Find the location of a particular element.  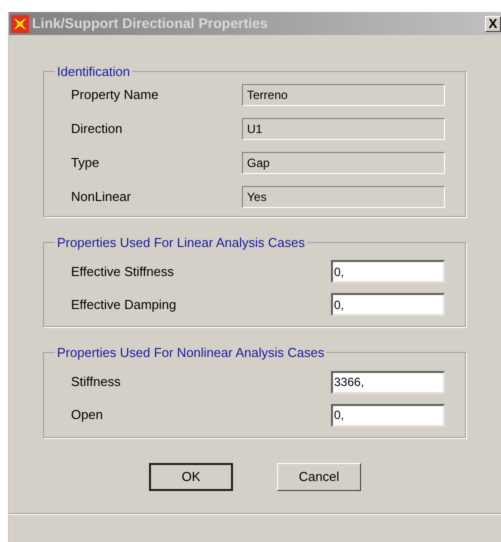

field-label: Open is located at coordinates (87, 415).